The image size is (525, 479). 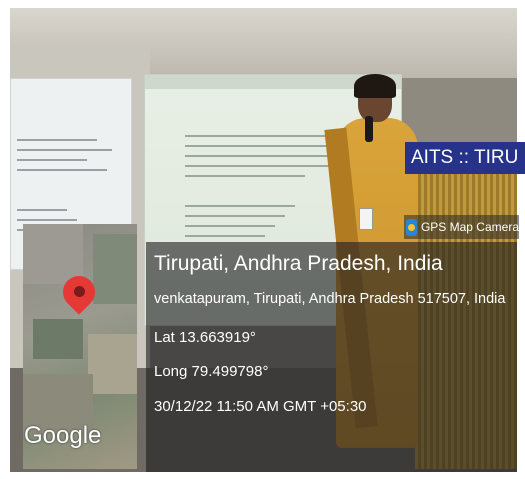 What do you see at coordinates (211, 371) in the screenshot?
I see `longitude-text: Long 79.499798°` at bounding box center [211, 371].